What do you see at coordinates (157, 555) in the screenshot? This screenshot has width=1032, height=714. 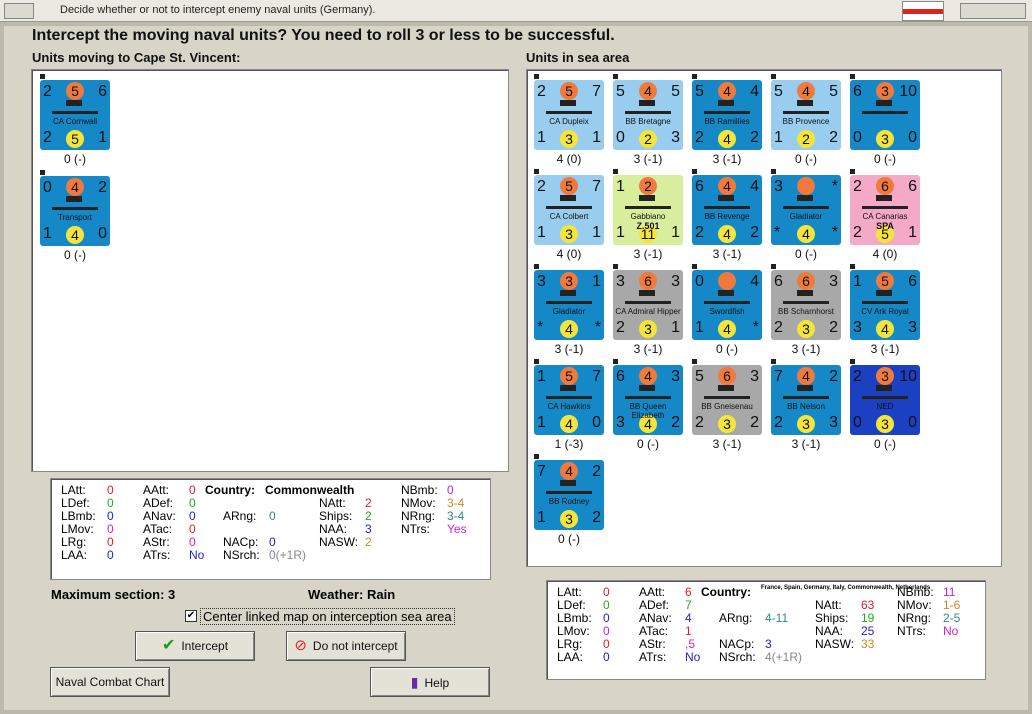 I see `stat-label: ATrs:` at bounding box center [157, 555].